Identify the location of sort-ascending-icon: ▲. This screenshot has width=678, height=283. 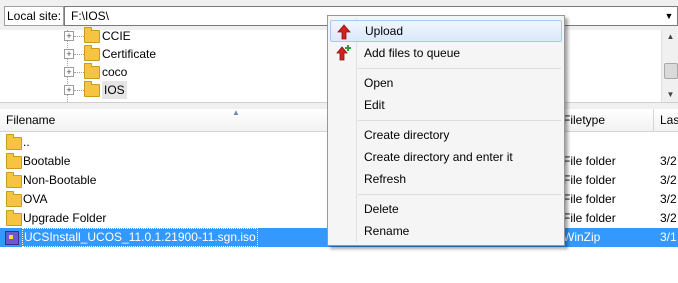
(236, 112).